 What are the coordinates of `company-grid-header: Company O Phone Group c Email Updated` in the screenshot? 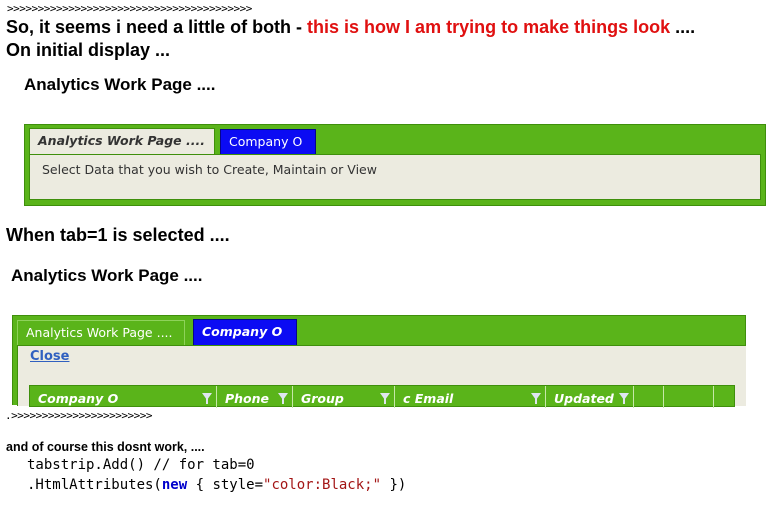 It's located at (382, 396).